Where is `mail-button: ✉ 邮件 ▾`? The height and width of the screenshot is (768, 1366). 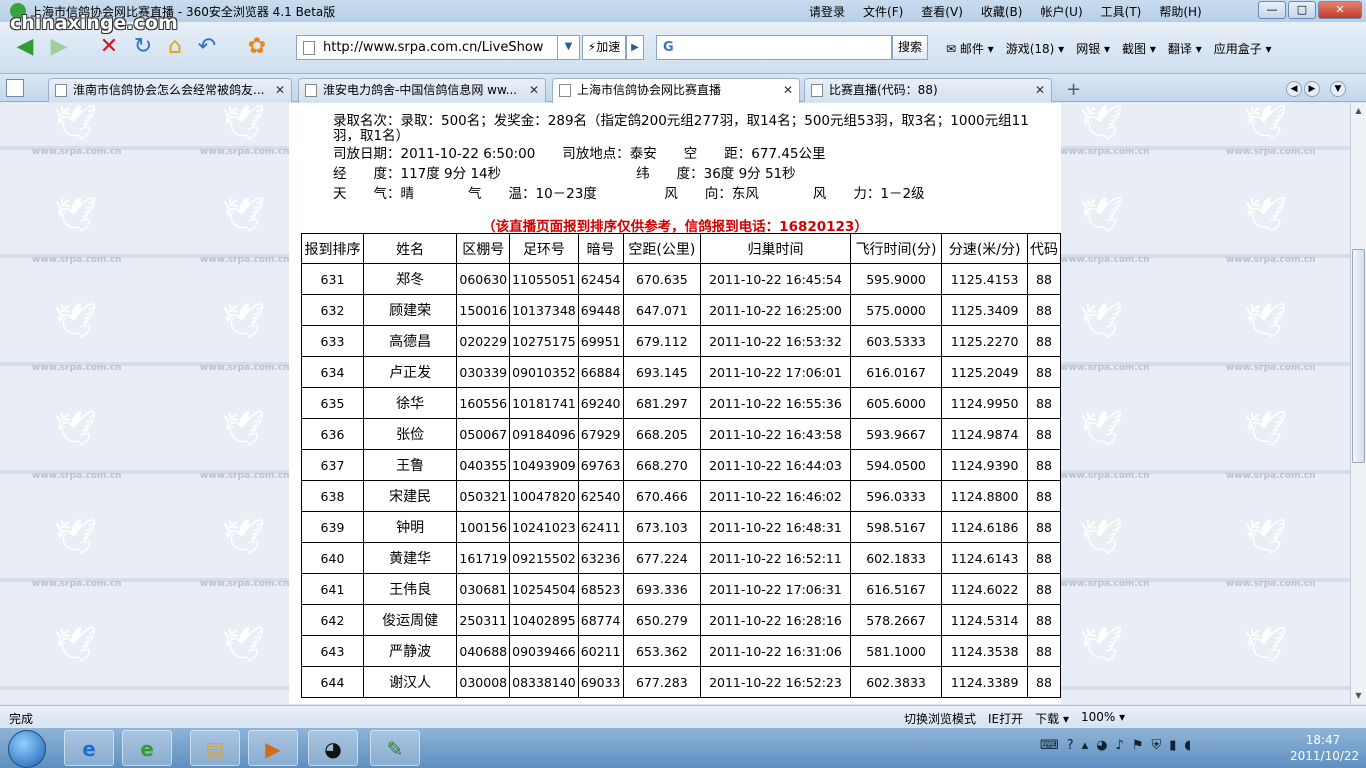
mail-button: ✉ 邮件 ▾ is located at coordinates (970, 48).